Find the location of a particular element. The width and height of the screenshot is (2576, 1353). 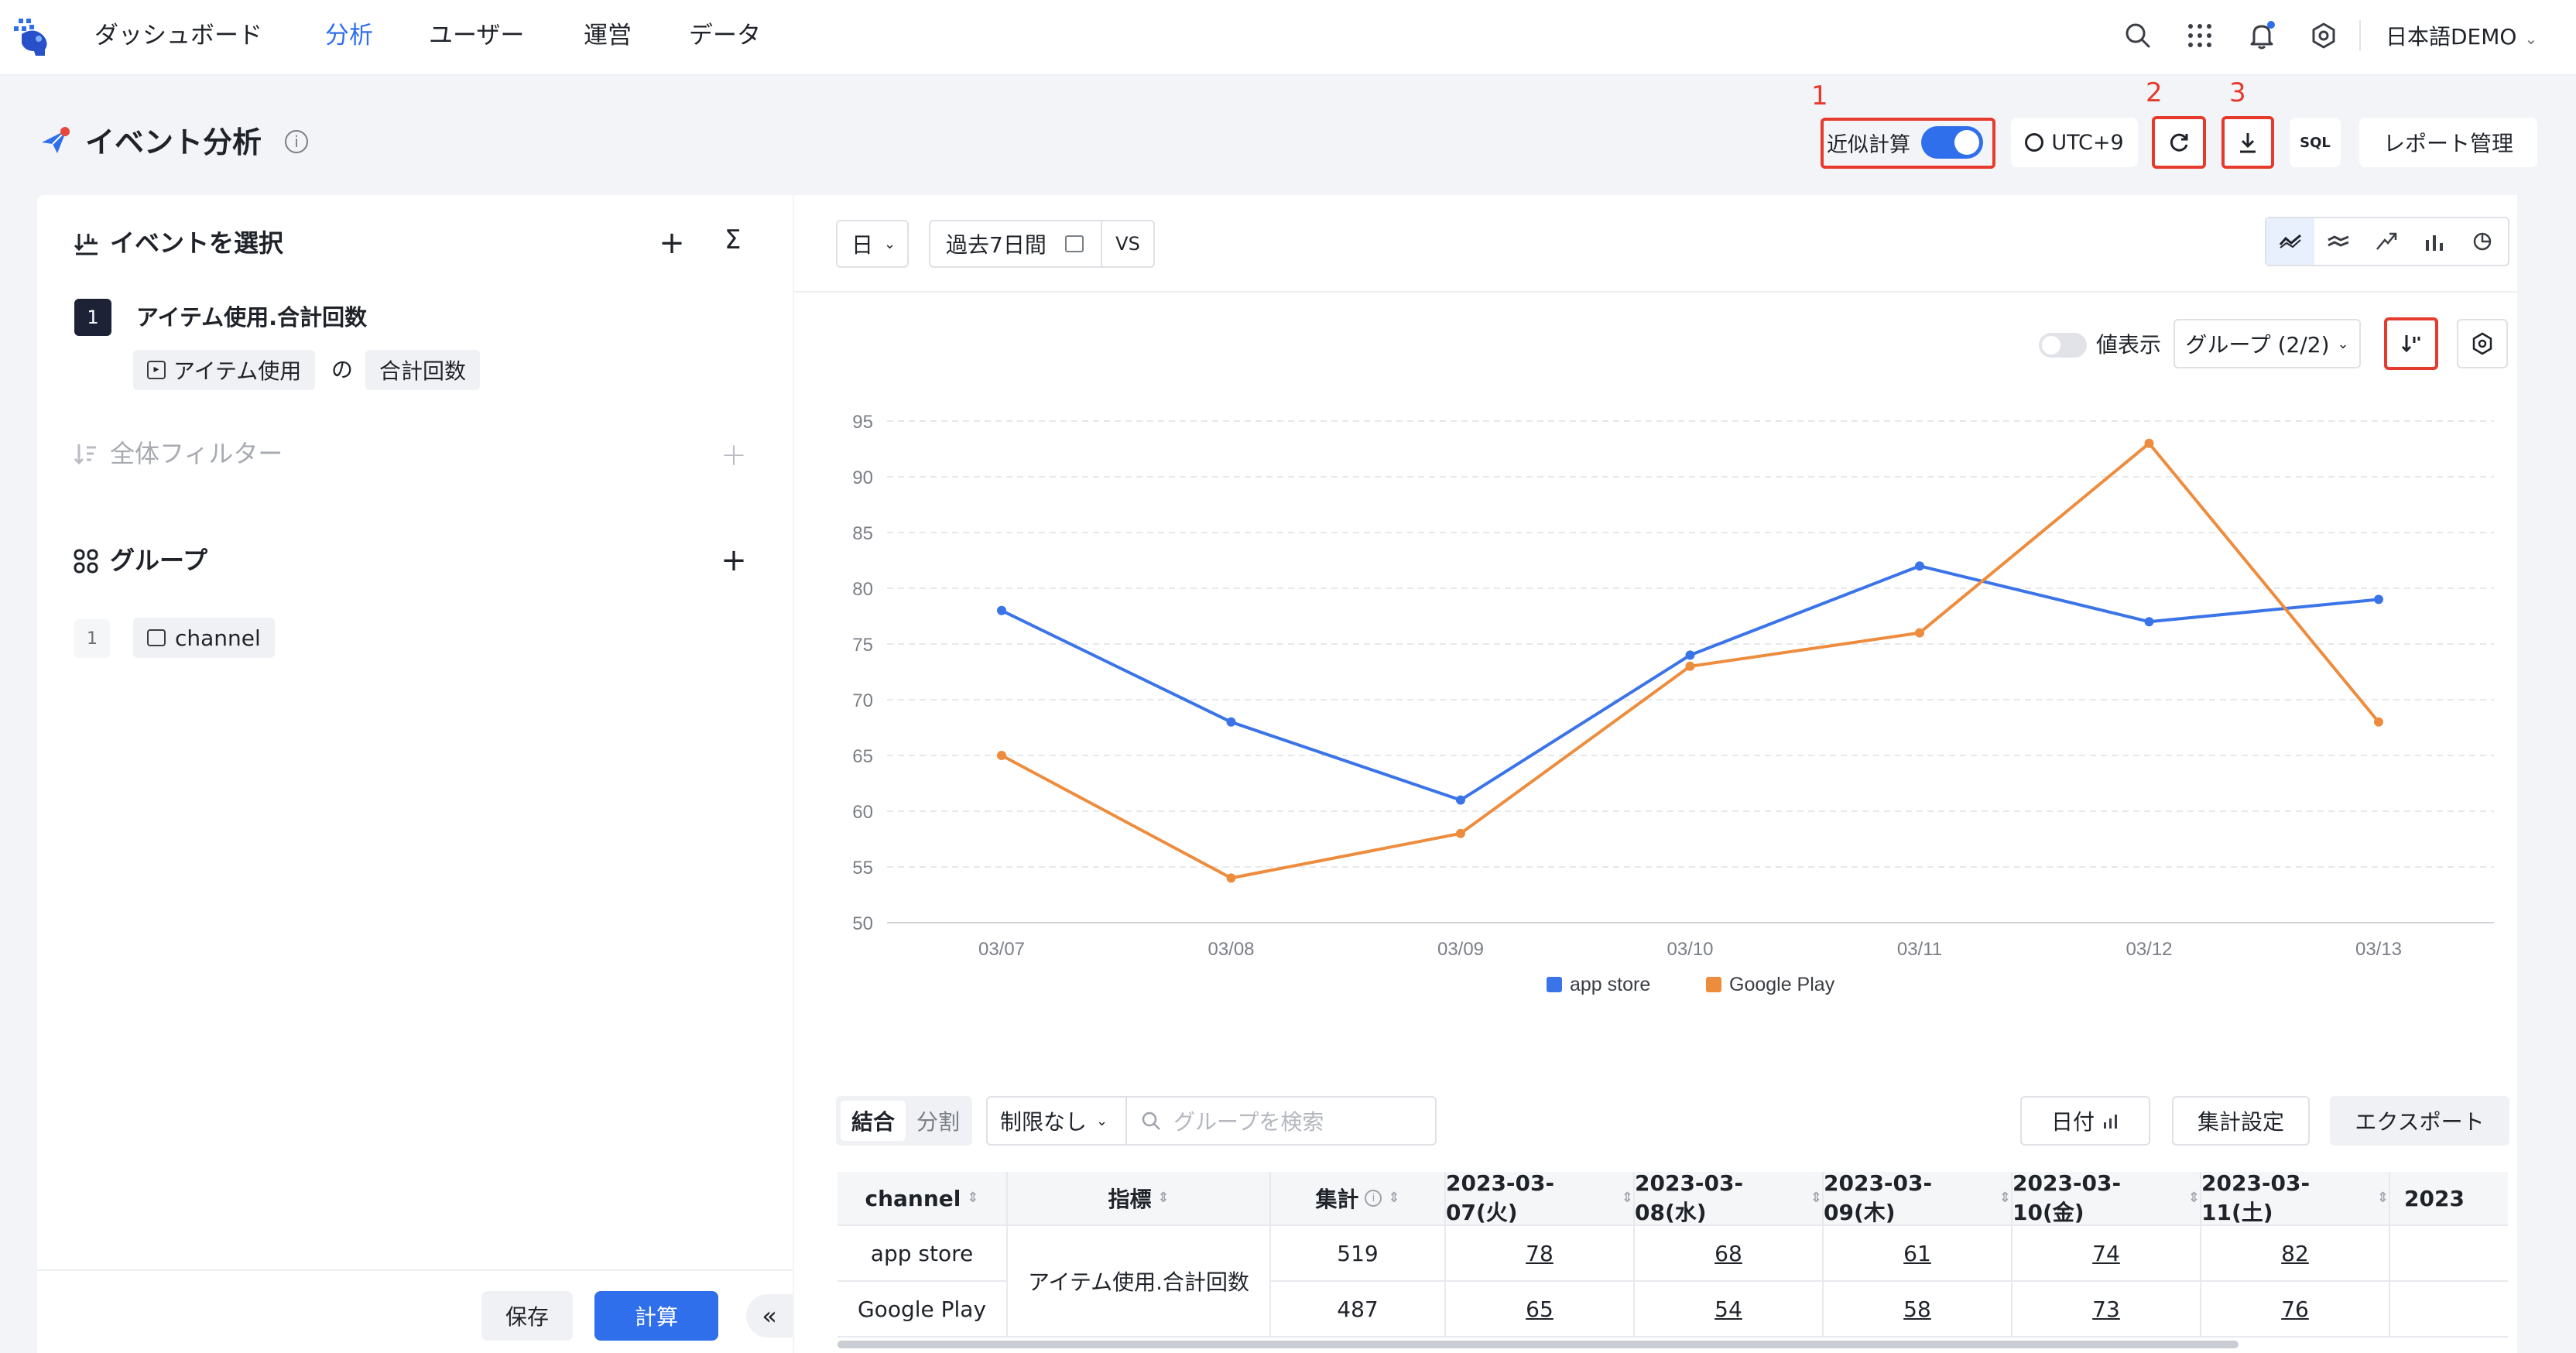

app-logo is located at coordinates (32, 37).